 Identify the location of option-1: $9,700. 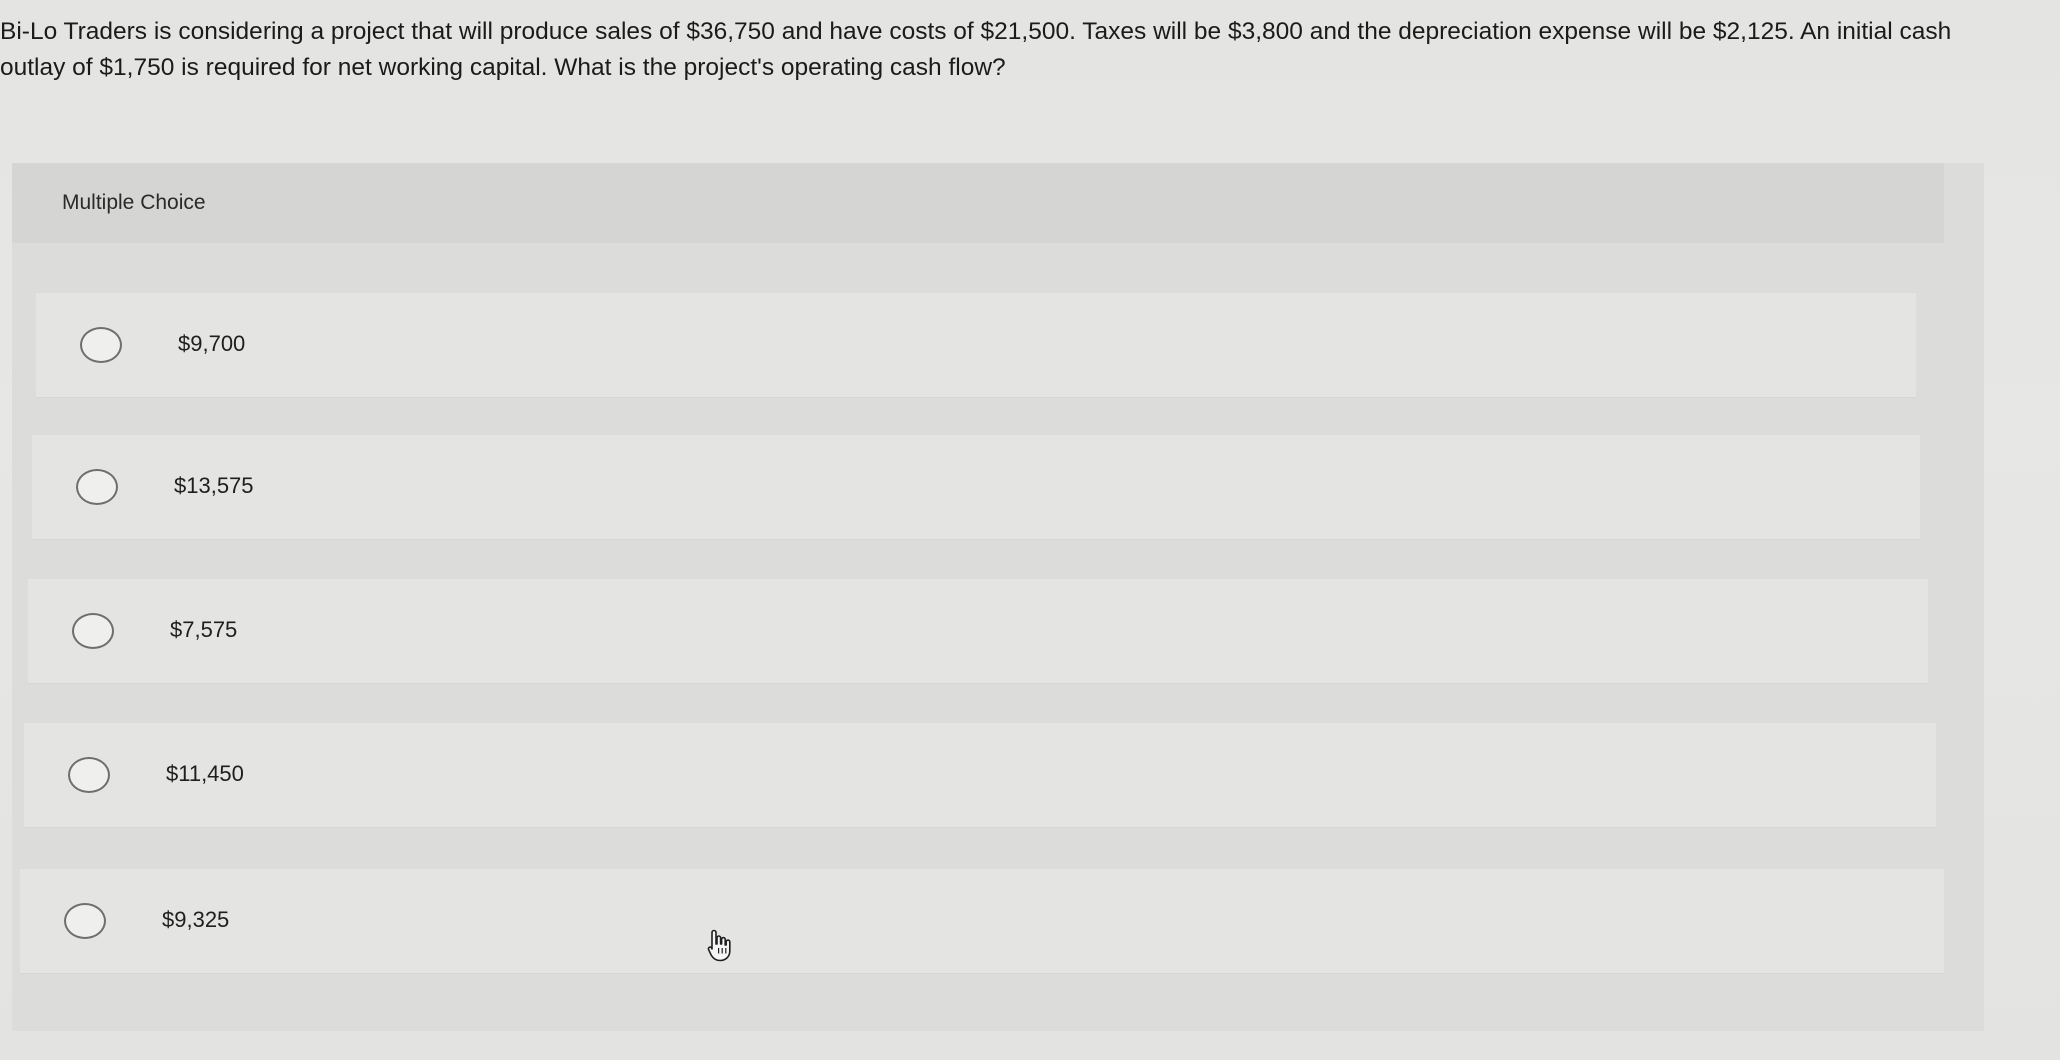
(976, 345).